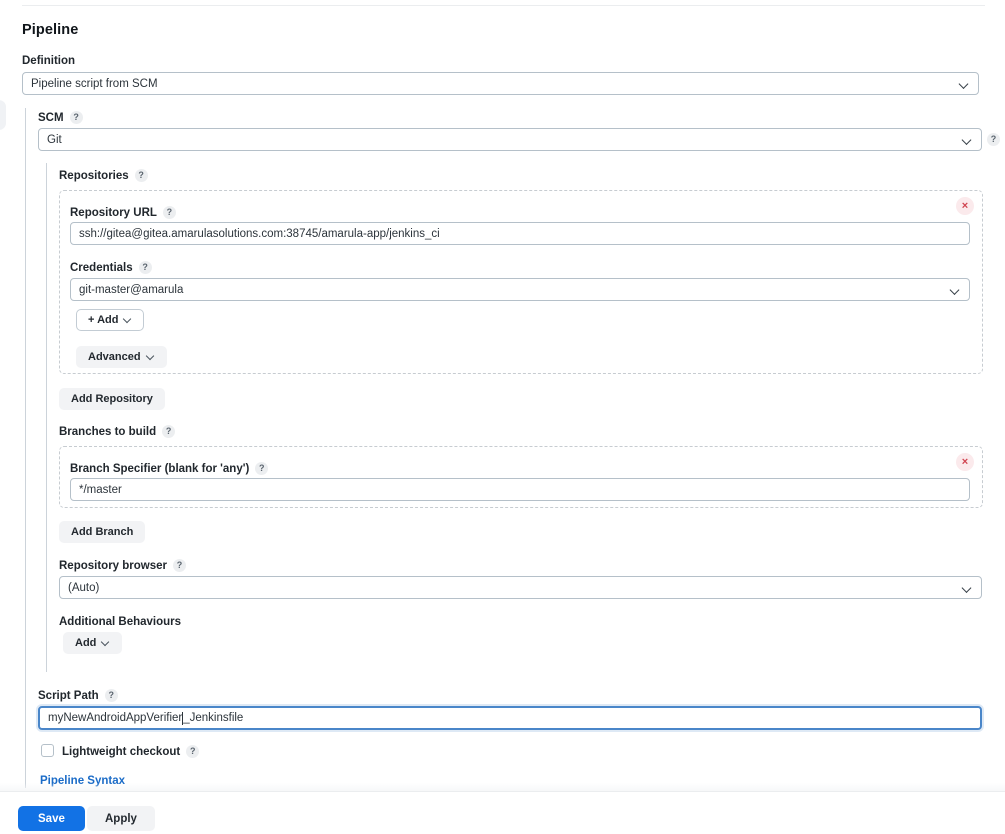 Image resolution: width=1005 pixels, height=834 pixels. Describe the element at coordinates (503, 5) in the screenshot. I see `top-divider` at that location.